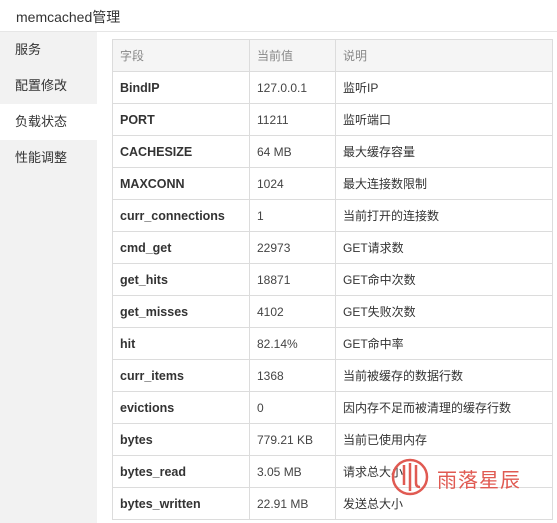 Image resolution: width=557 pixels, height=523 pixels. Describe the element at coordinates (181, 375) in the screenshot. I see `cell-field: curr_items` at that location.